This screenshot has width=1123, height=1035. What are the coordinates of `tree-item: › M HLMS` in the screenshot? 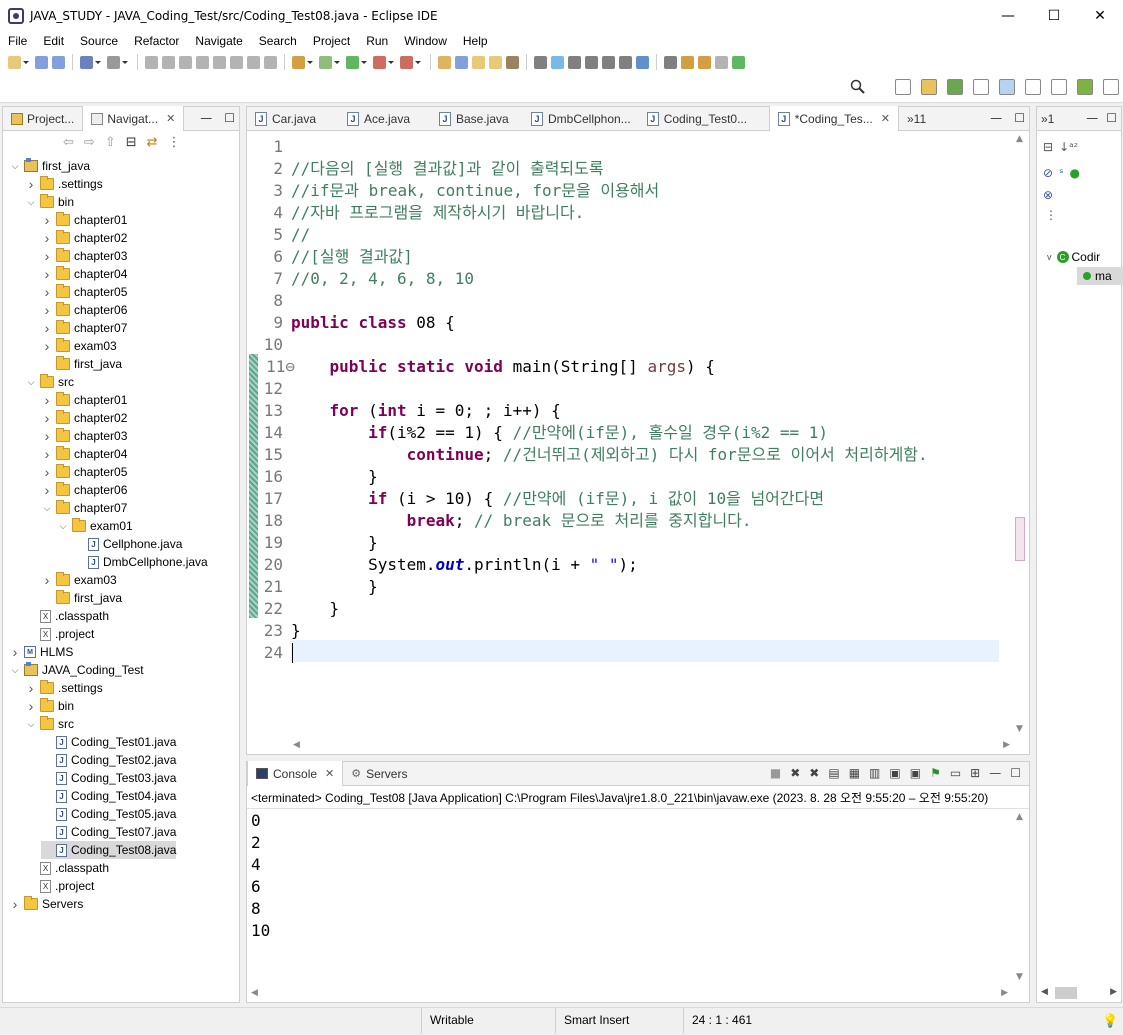 It's located at (41, 652).